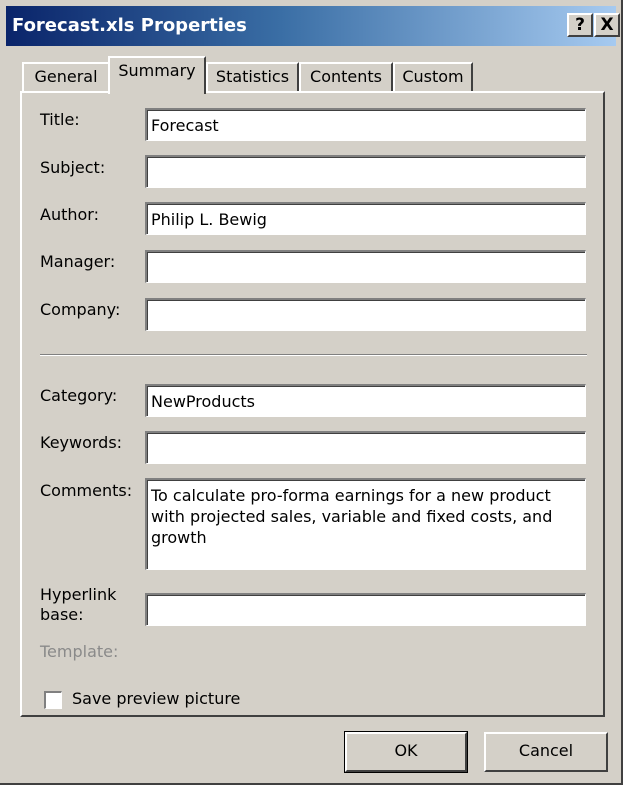 This screenshot has width=623, height=785. Describe the element at coordinates (73, 167) in the screenshot. I see `subject-label: Subject:` at that location.